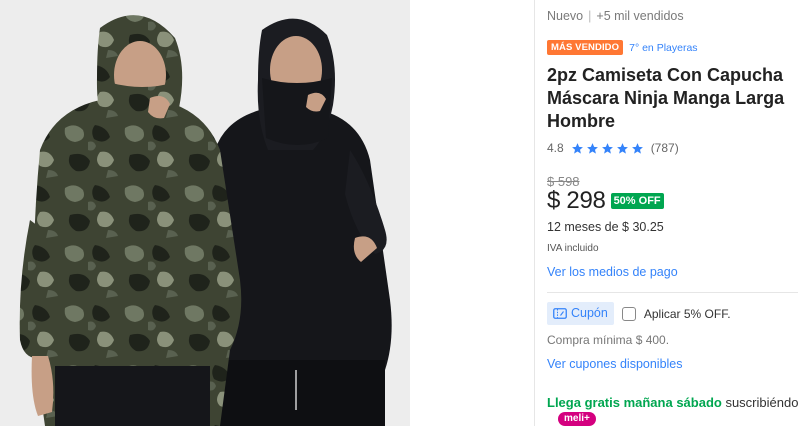 This screenshot has width=798, height=426. I want to click on condition-sold: Nuevo | +5 mil vendidos, so click(615, 16).